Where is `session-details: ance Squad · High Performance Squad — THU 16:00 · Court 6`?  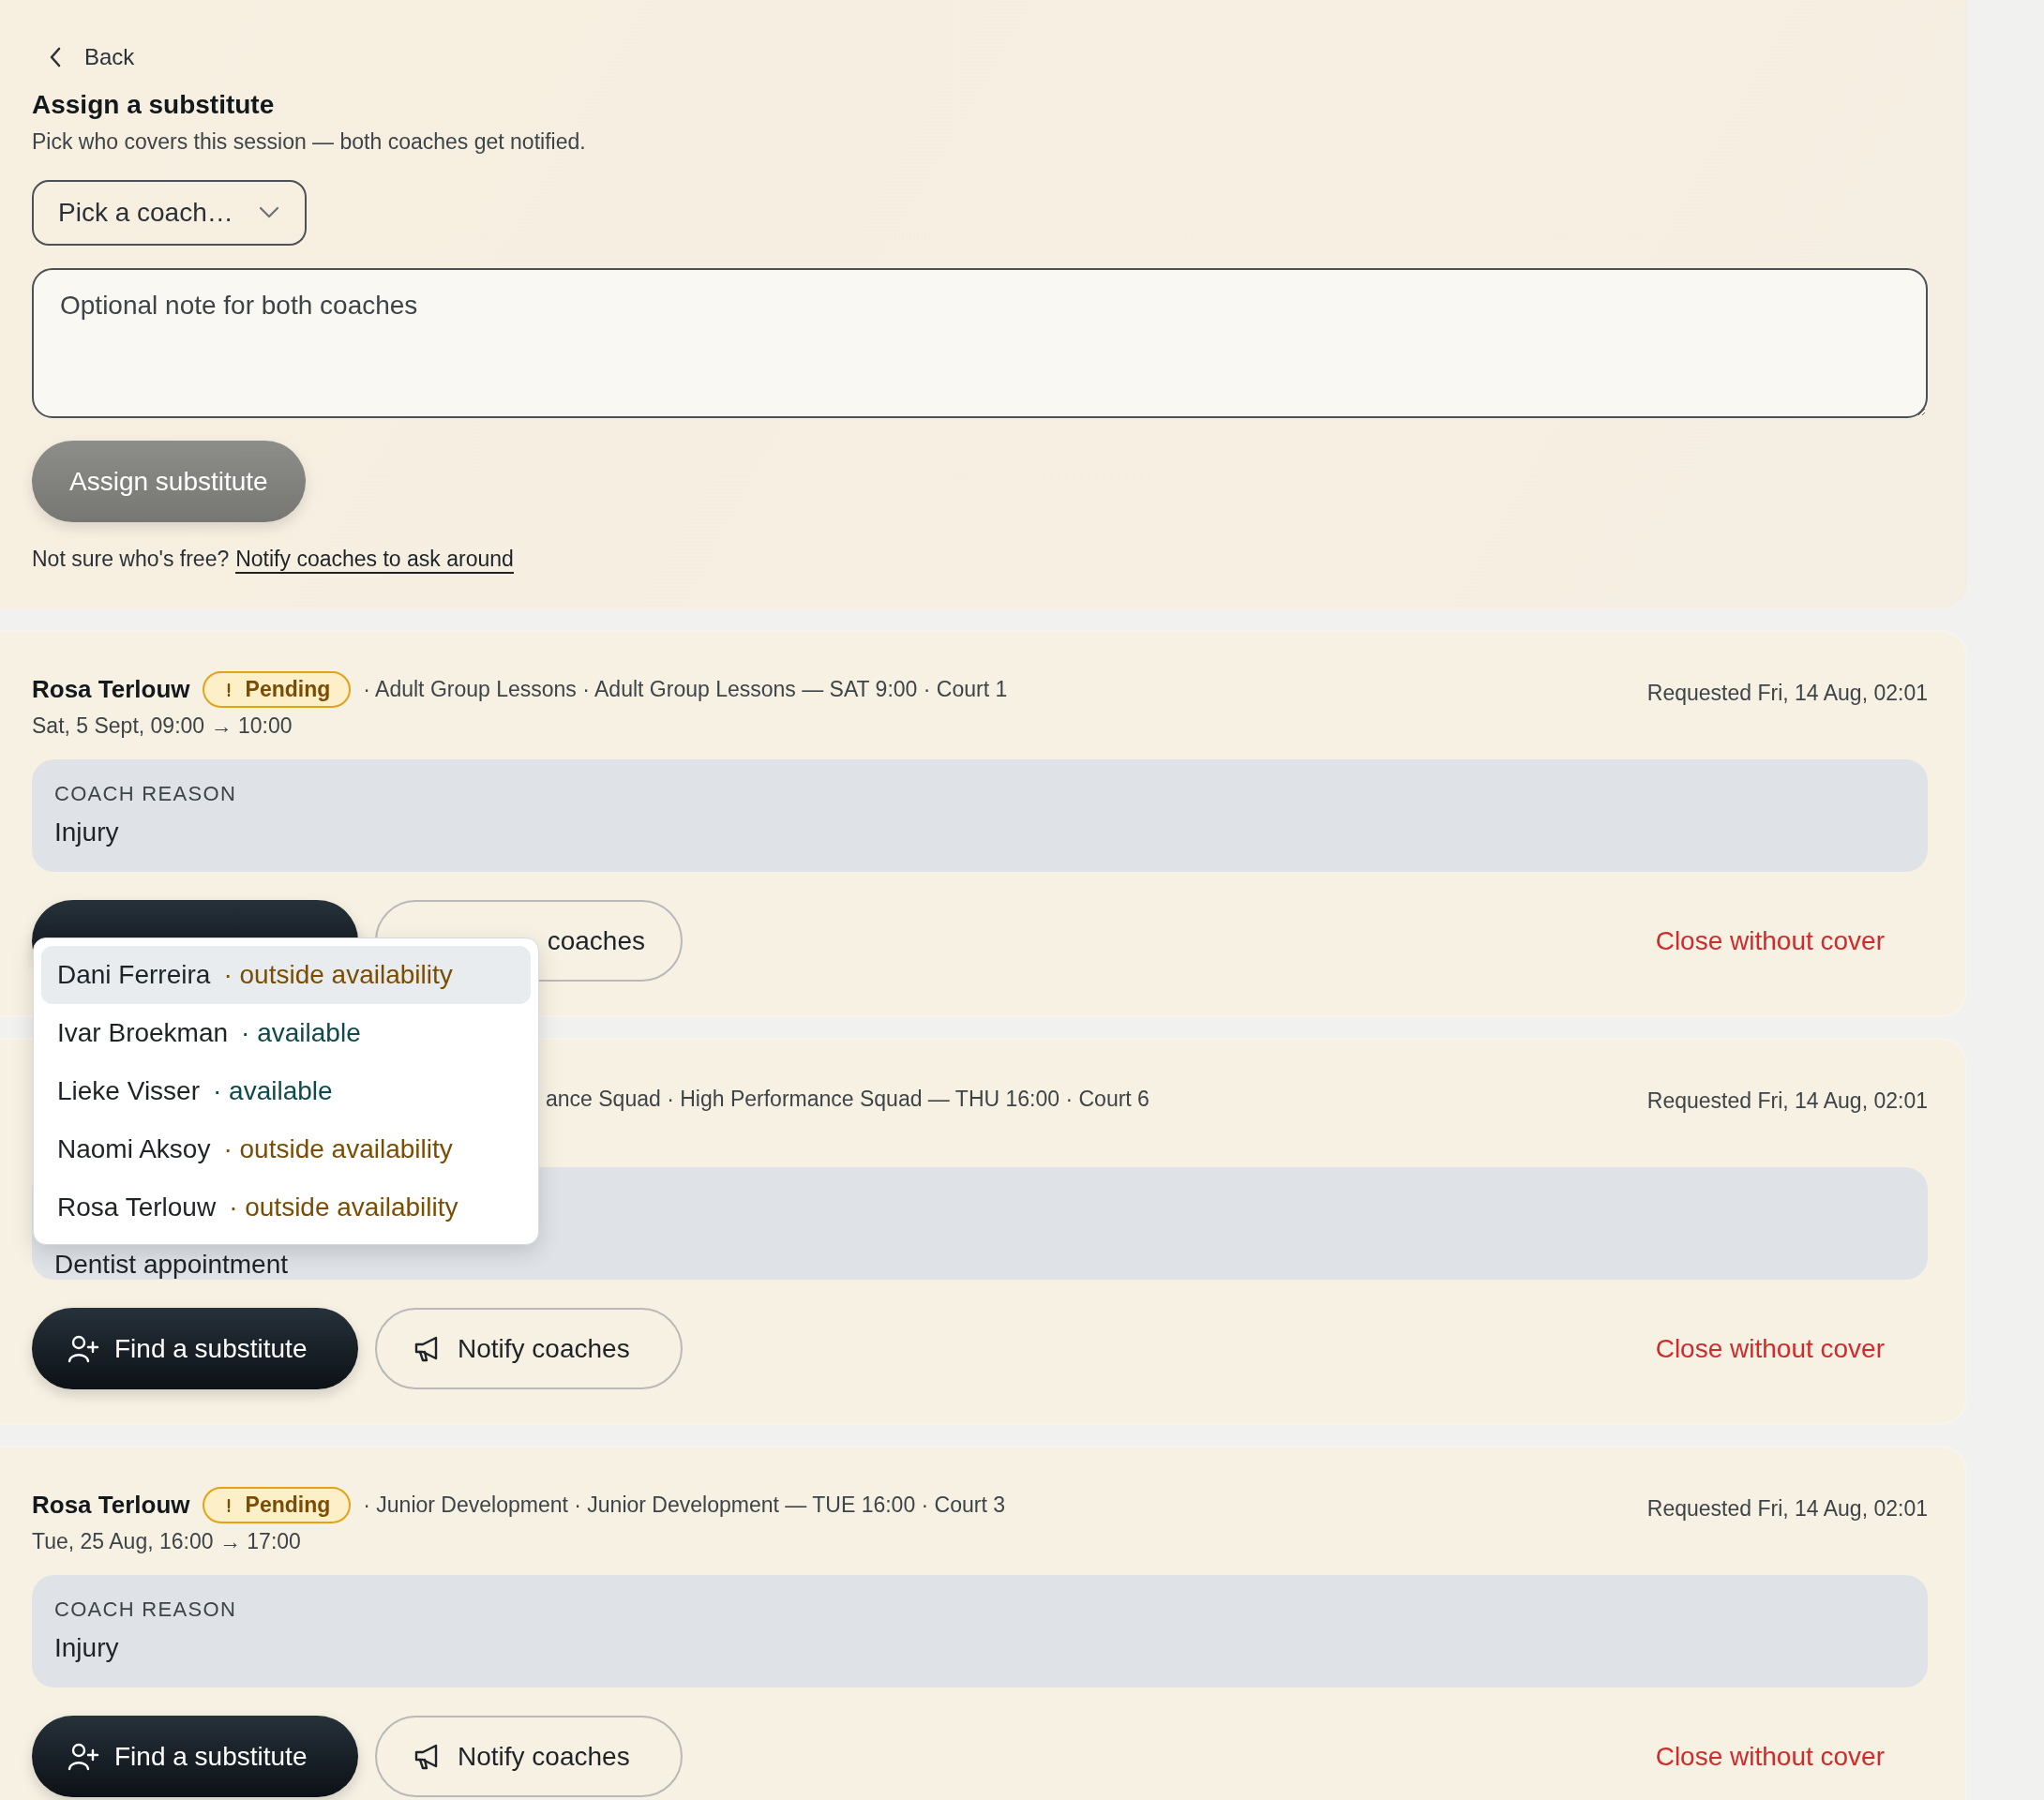 session-details: ance Squad · High Performance Squad — THU 16:00 · Court 6 is located at coordinates (848, 1099).